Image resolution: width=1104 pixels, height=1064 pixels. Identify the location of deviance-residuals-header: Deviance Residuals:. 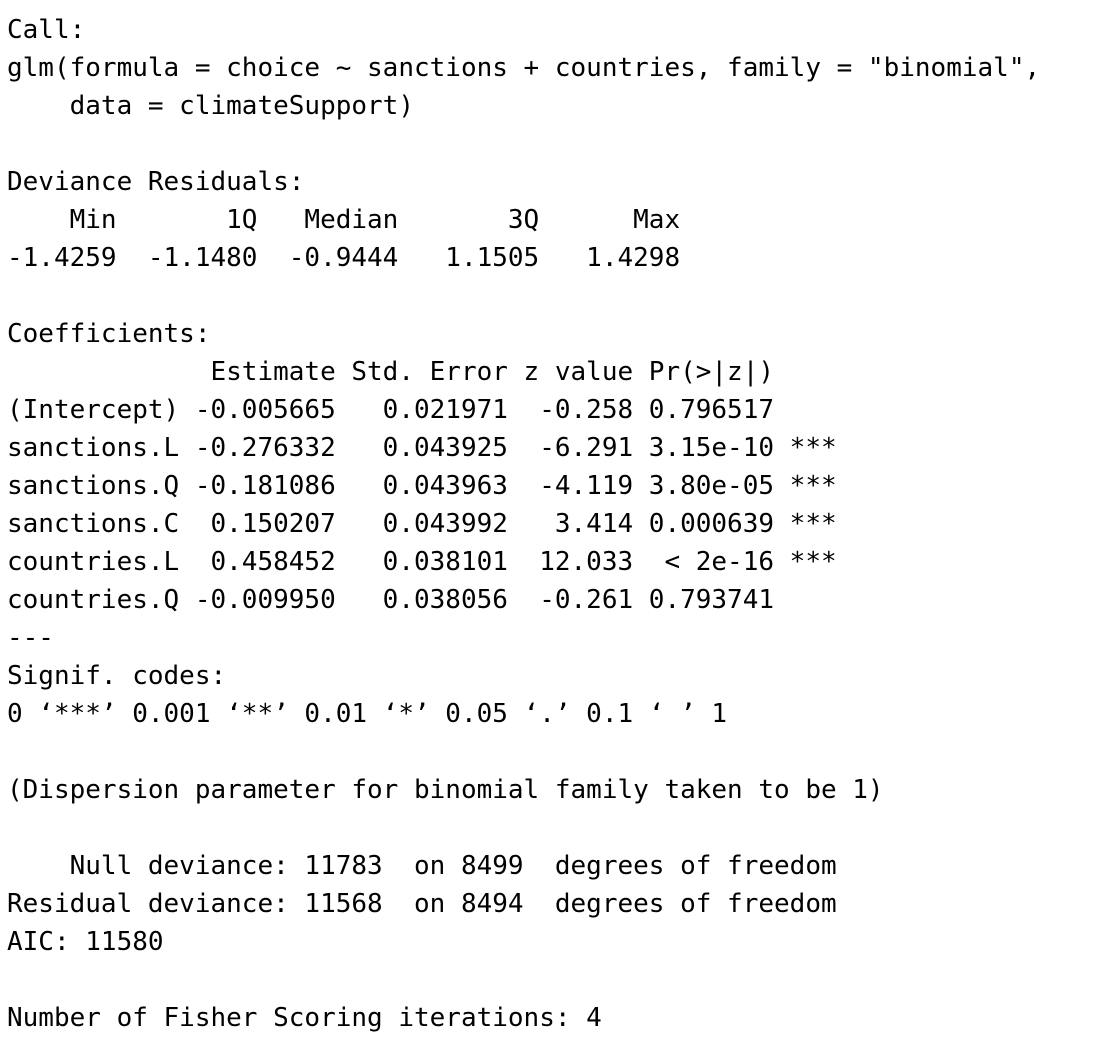
(156, 182).